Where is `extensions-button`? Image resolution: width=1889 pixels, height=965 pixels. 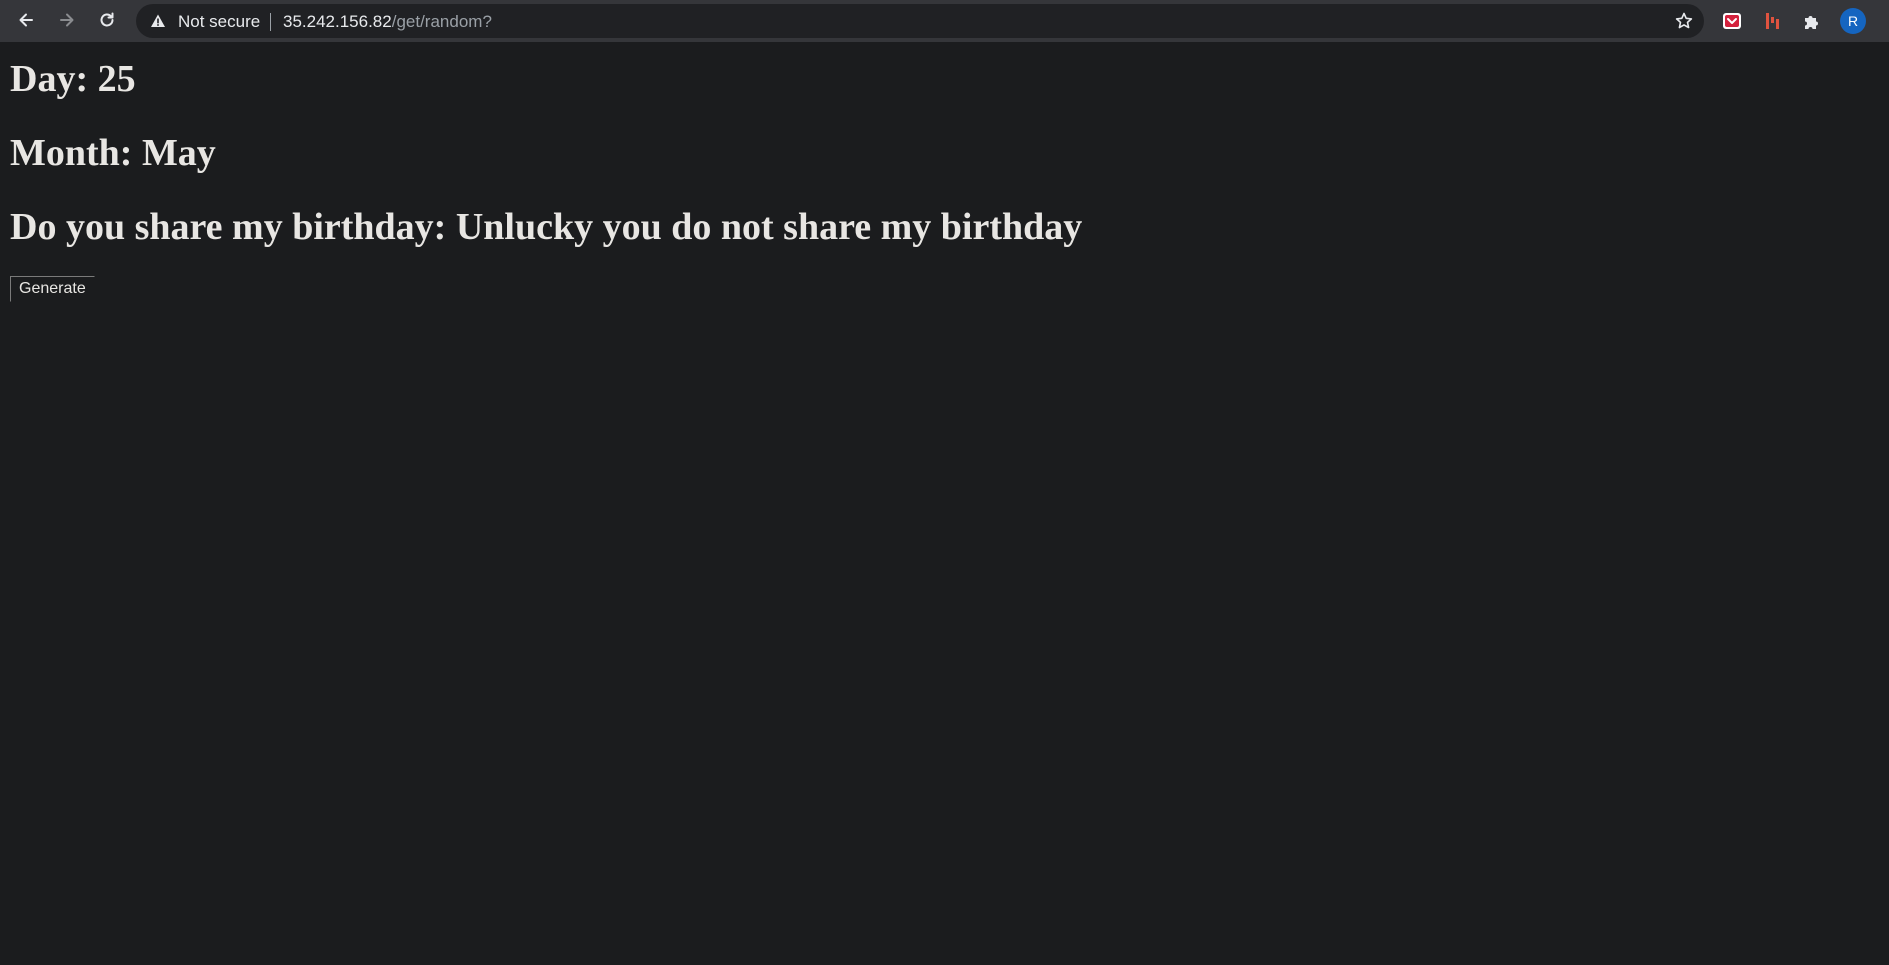
extensions-button is located at coordinates (1812, 21).